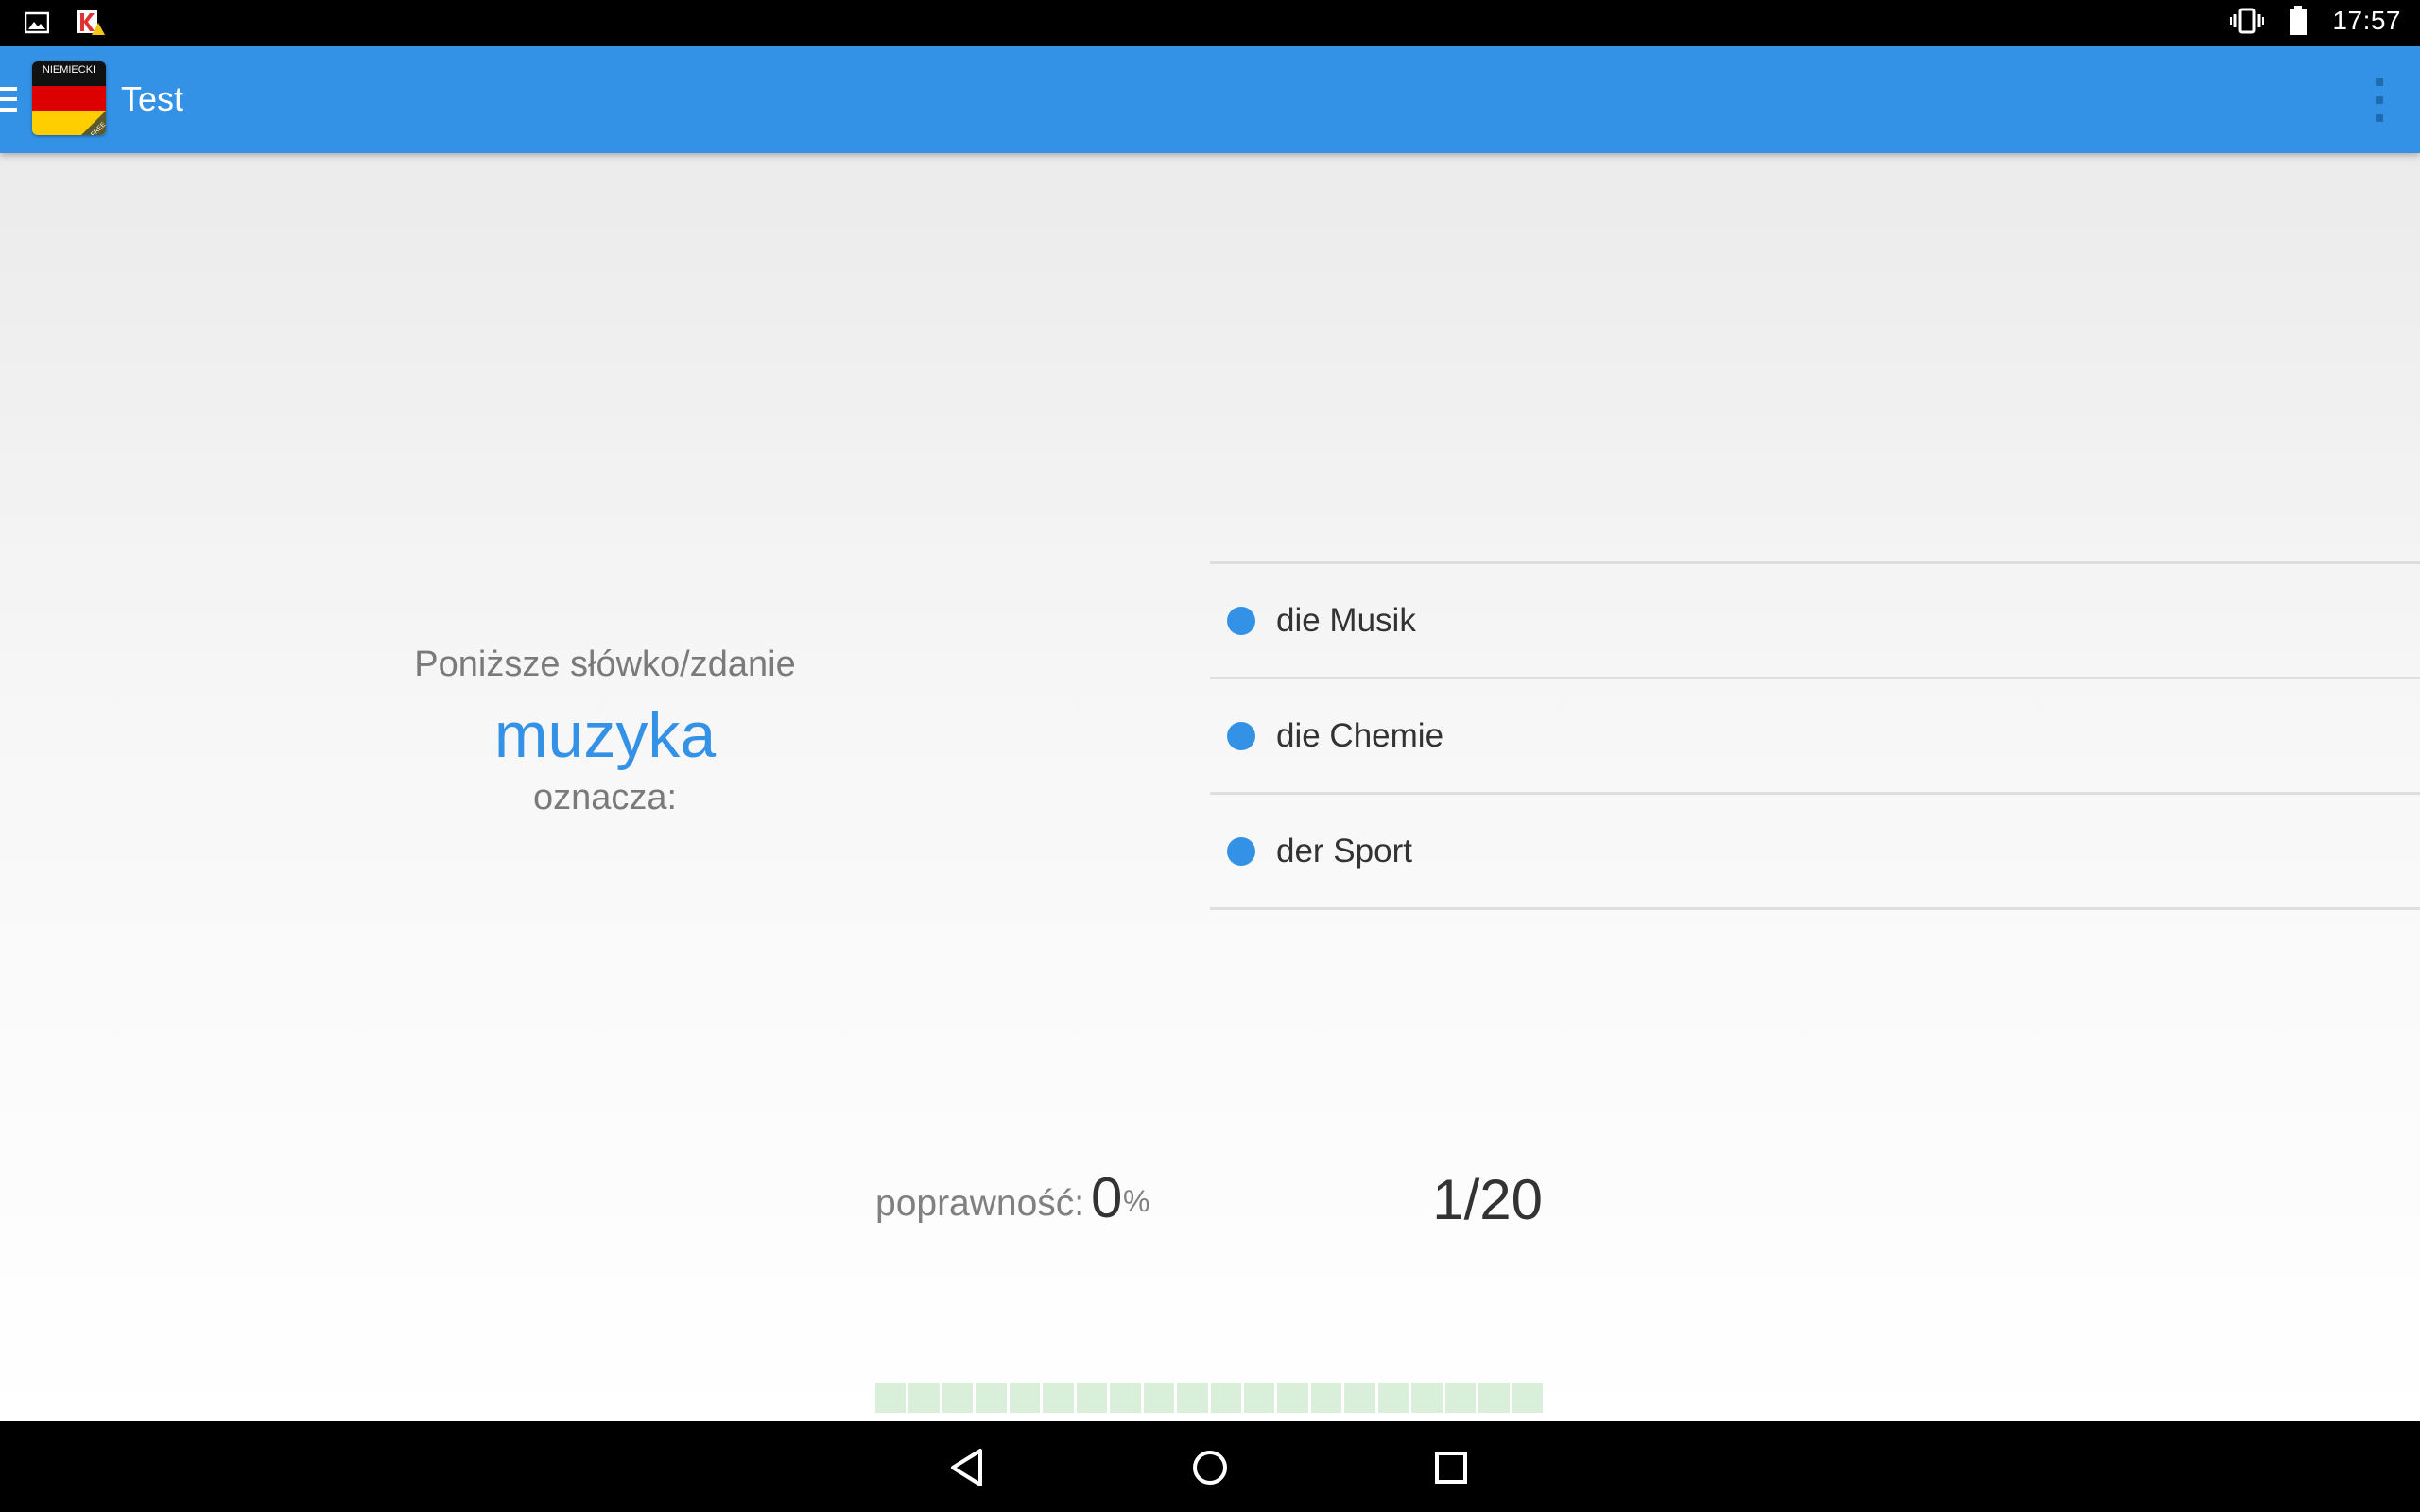  What do you see at coordinates (1344, 850) in the screenshot?
I see `answer-label: der Sport` at bounding box center [1344, 850].